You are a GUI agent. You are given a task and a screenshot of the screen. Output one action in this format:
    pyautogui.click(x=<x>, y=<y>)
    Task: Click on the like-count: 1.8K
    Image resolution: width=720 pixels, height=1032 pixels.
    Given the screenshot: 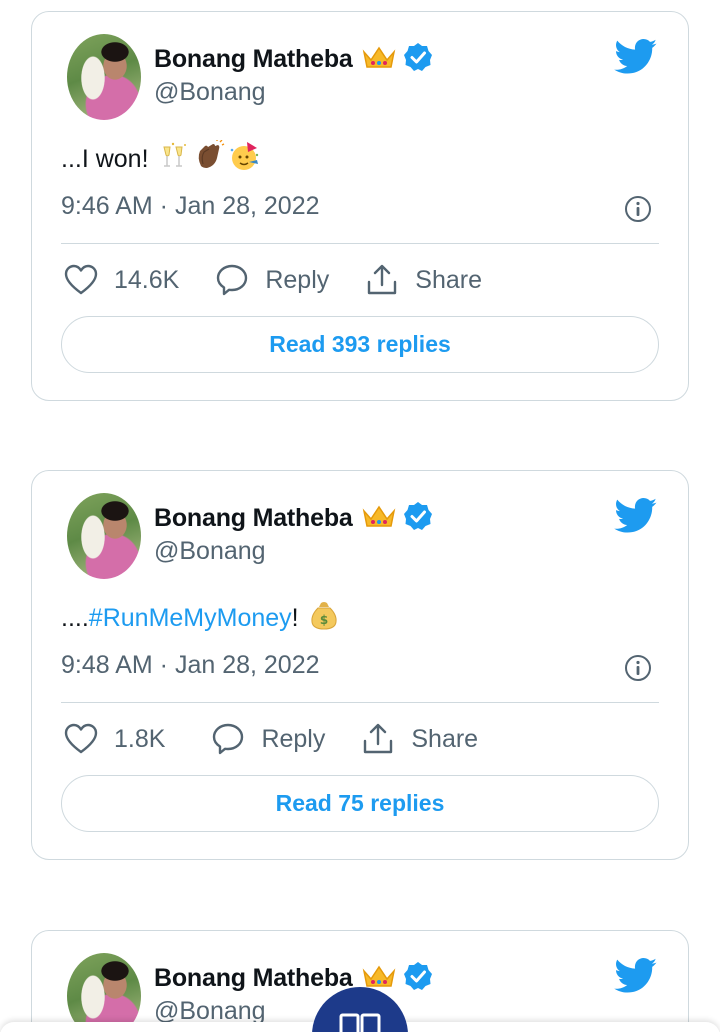 What is the action you would take?
    pyautogui.click(x=140, y=738)
    